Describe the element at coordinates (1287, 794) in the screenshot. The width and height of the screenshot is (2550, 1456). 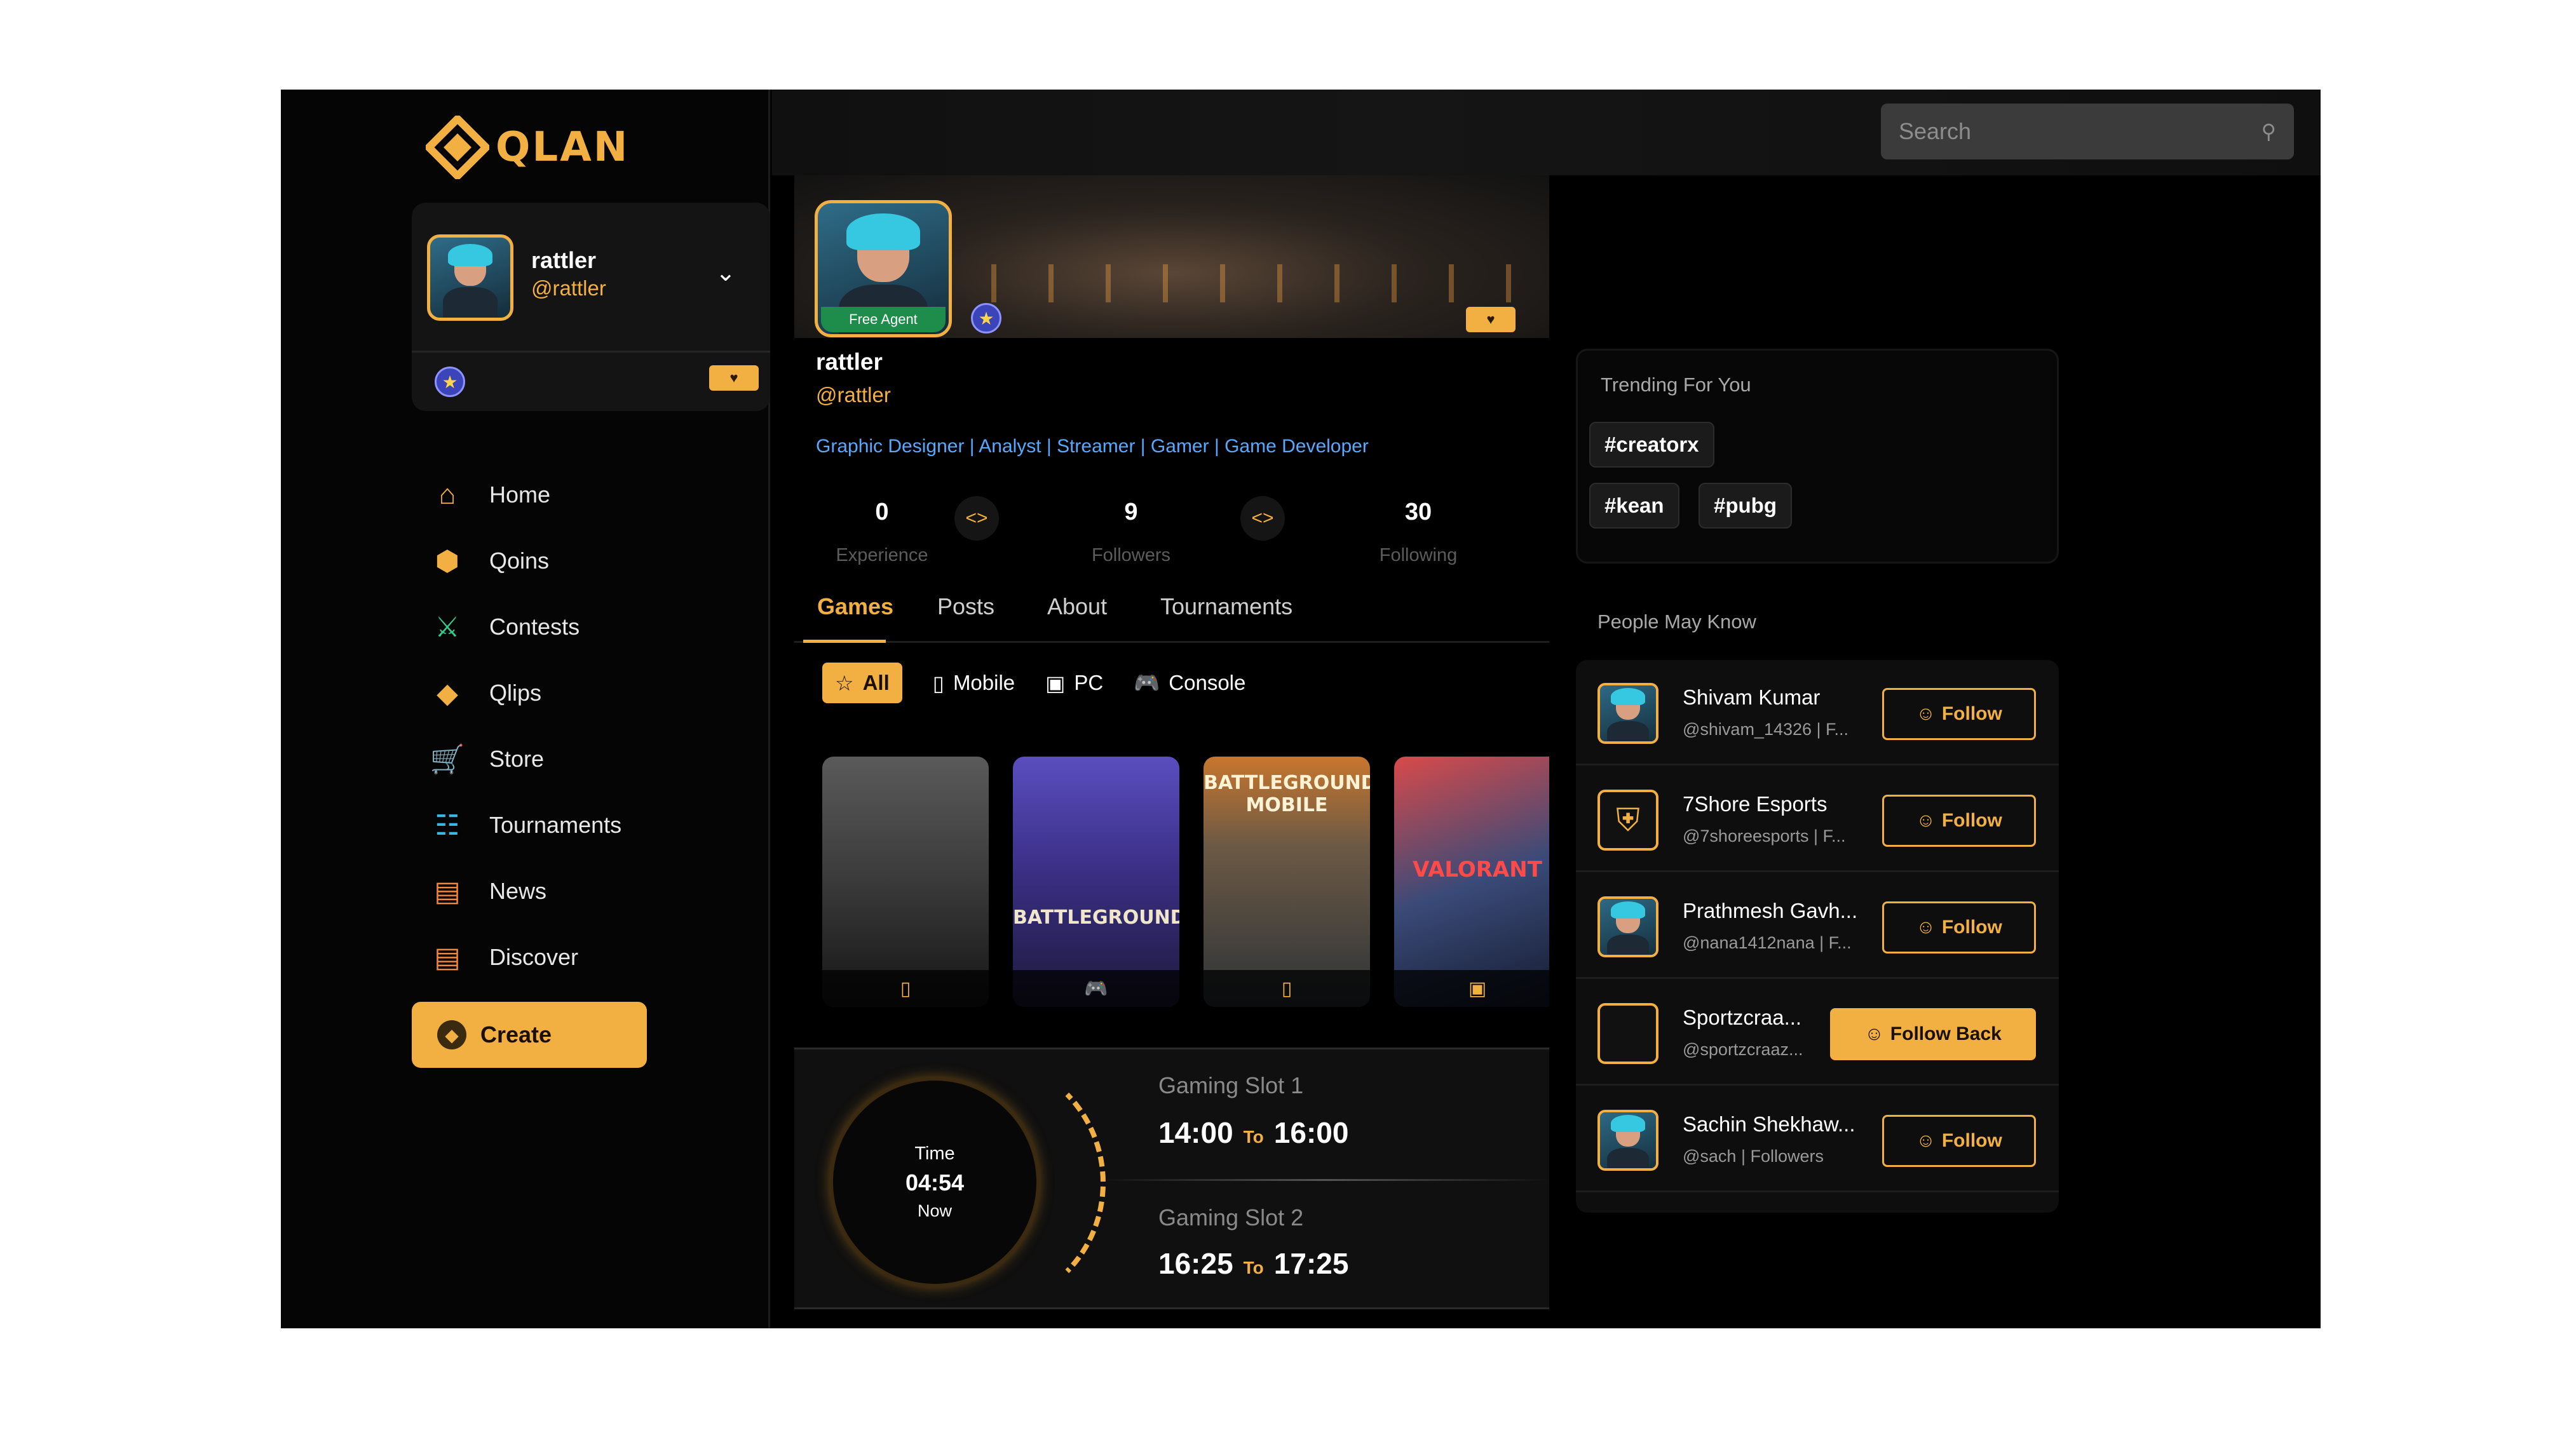
I see `game-title: BATTLEGROUNDS MOBILE` at that location.